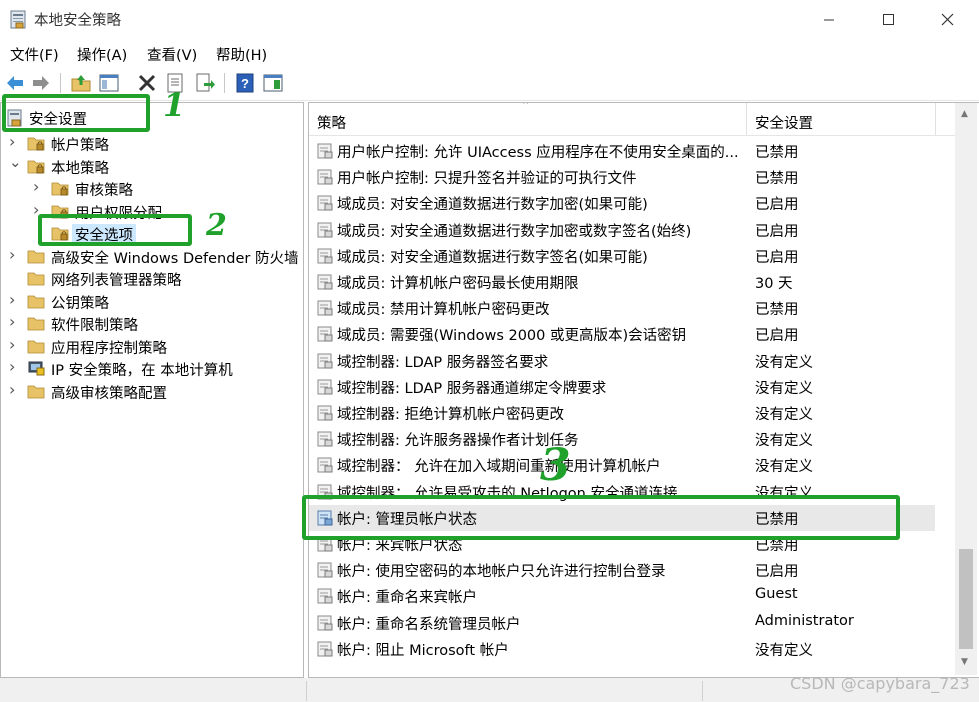 The image size is (979, 702). What do you see at coordinates (104, 191) in the screenshot?
I see `tree-item-label: 审核策略` at bounding box center [104, 191].